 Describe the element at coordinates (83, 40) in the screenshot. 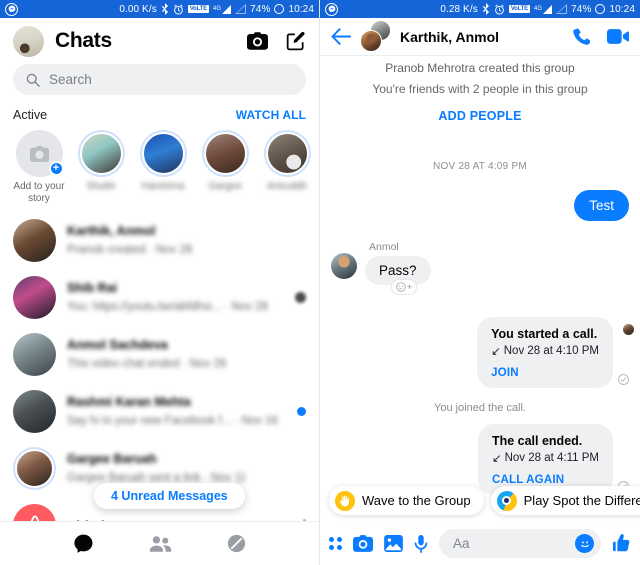

I see `page-title: Chats` at that location.